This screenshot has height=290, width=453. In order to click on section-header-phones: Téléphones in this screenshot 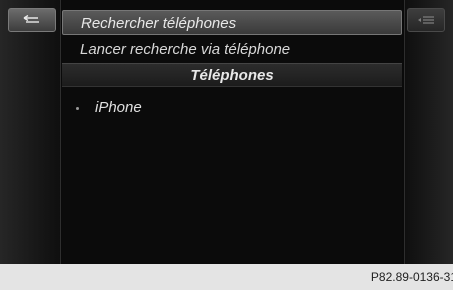, I will do `click(232, 75)`.